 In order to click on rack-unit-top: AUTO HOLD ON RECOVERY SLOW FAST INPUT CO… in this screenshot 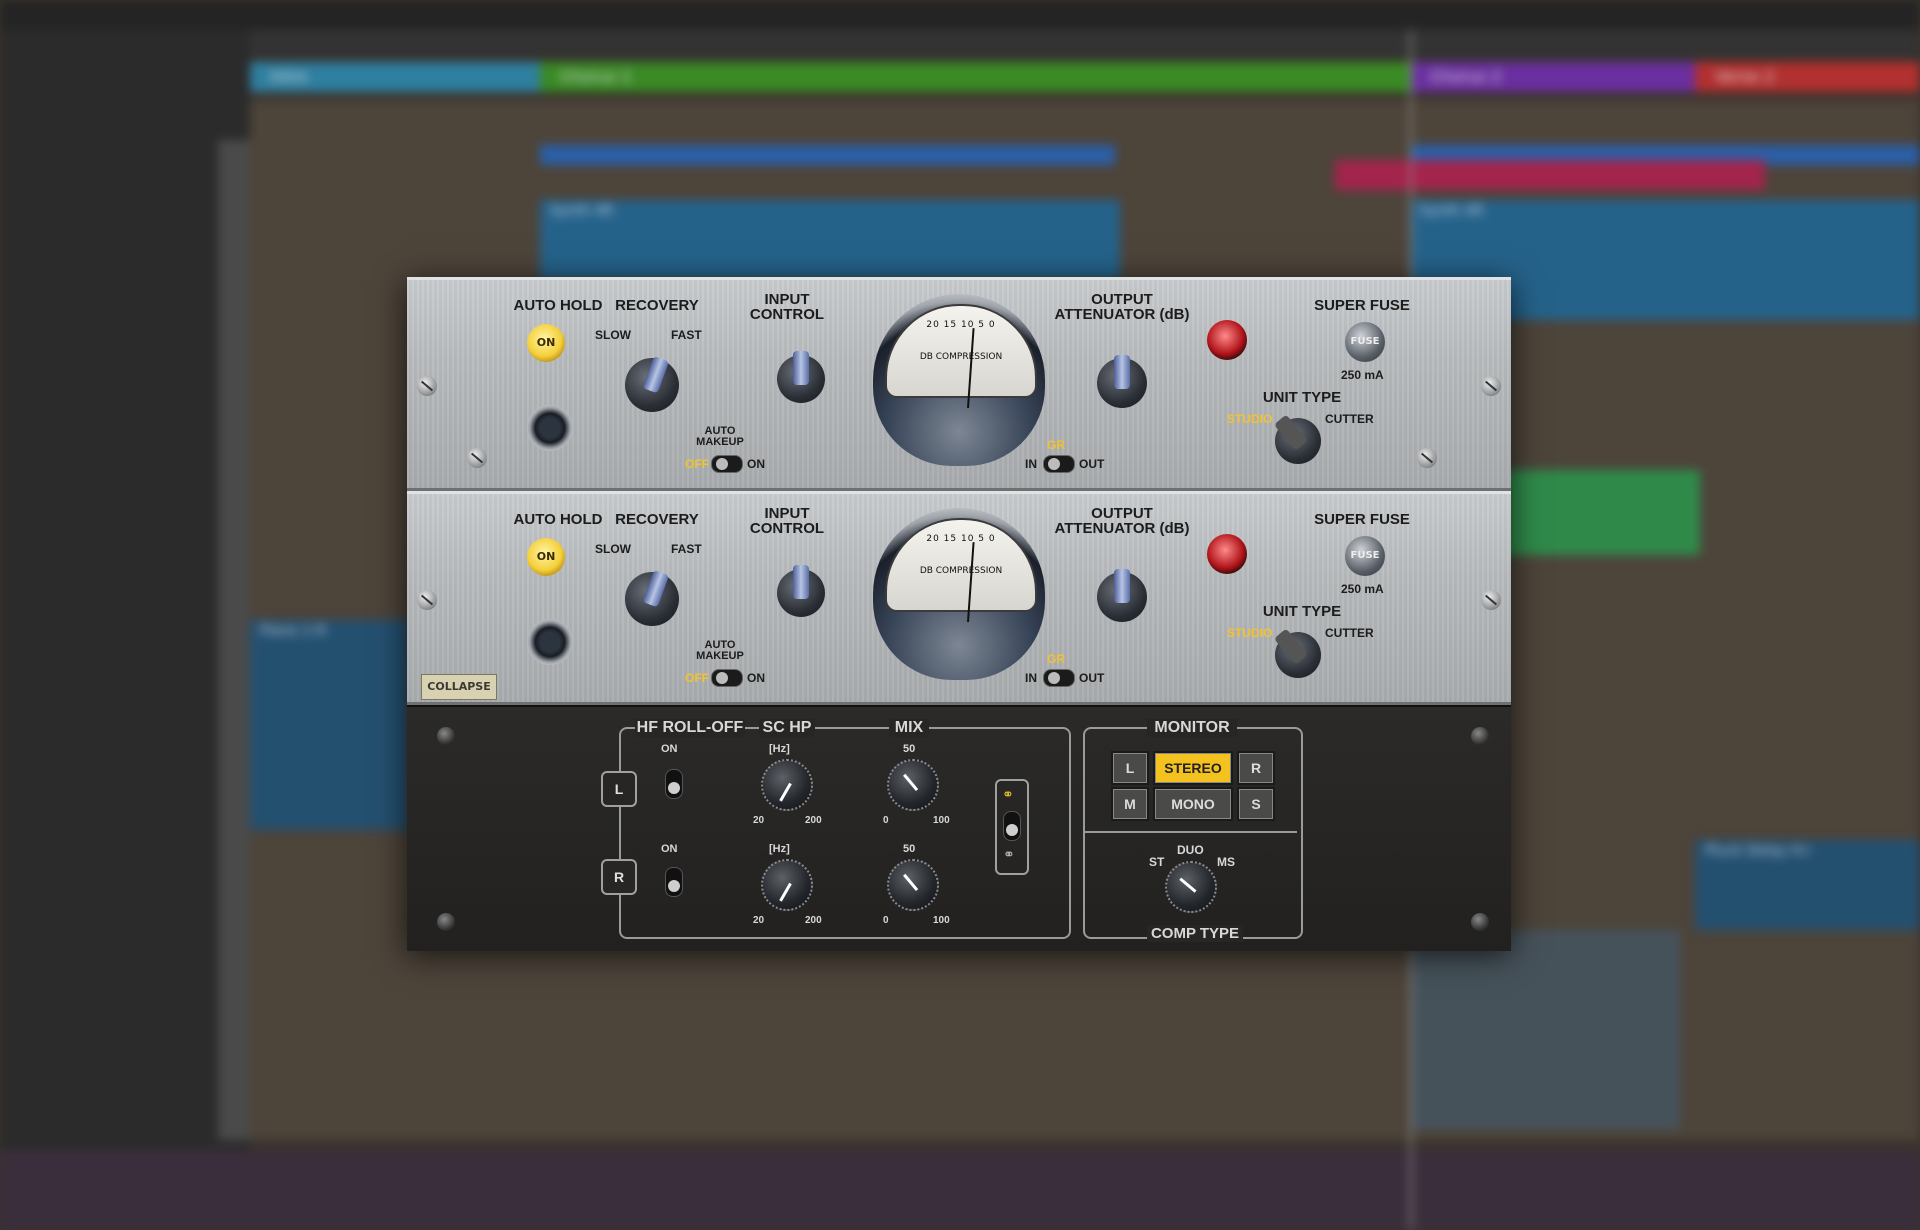, I will do `click(959, 384)`.